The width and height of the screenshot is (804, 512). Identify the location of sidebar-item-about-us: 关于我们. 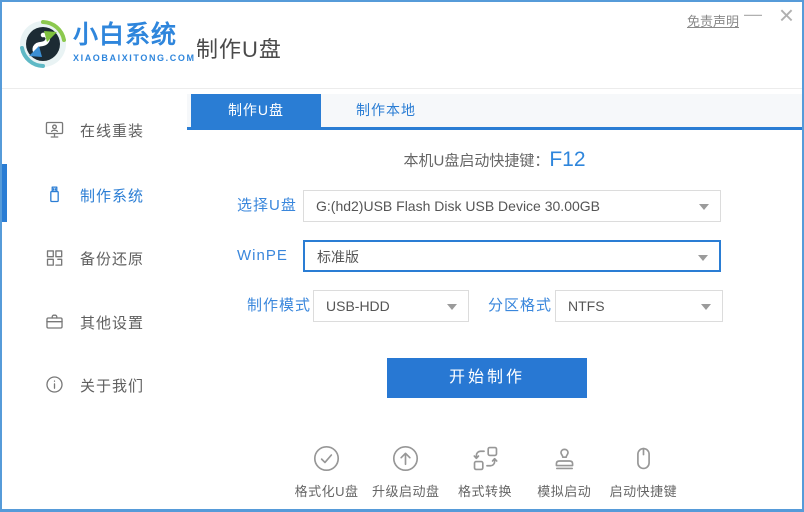
(94, 385).